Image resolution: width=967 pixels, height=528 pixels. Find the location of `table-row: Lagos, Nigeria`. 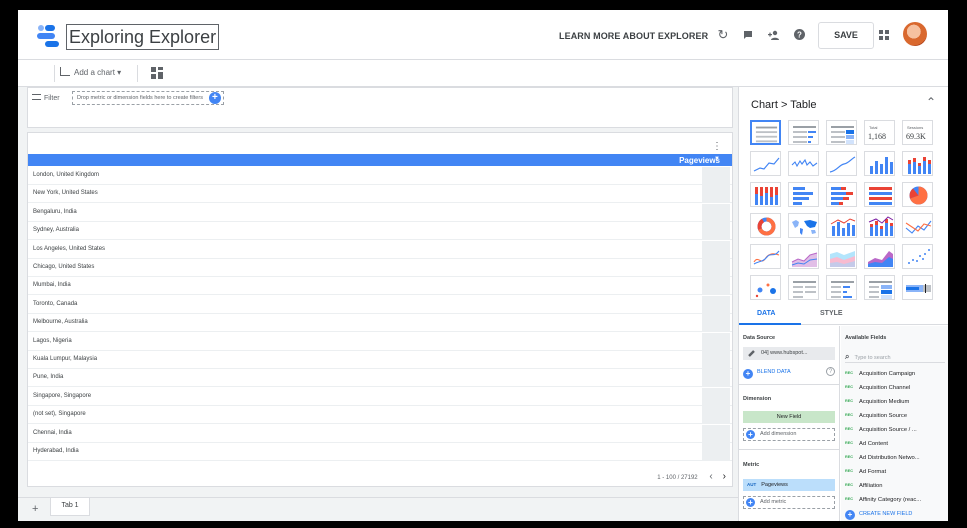

table-row: Lagos, Nigeria is located at coordinates (380, 341).